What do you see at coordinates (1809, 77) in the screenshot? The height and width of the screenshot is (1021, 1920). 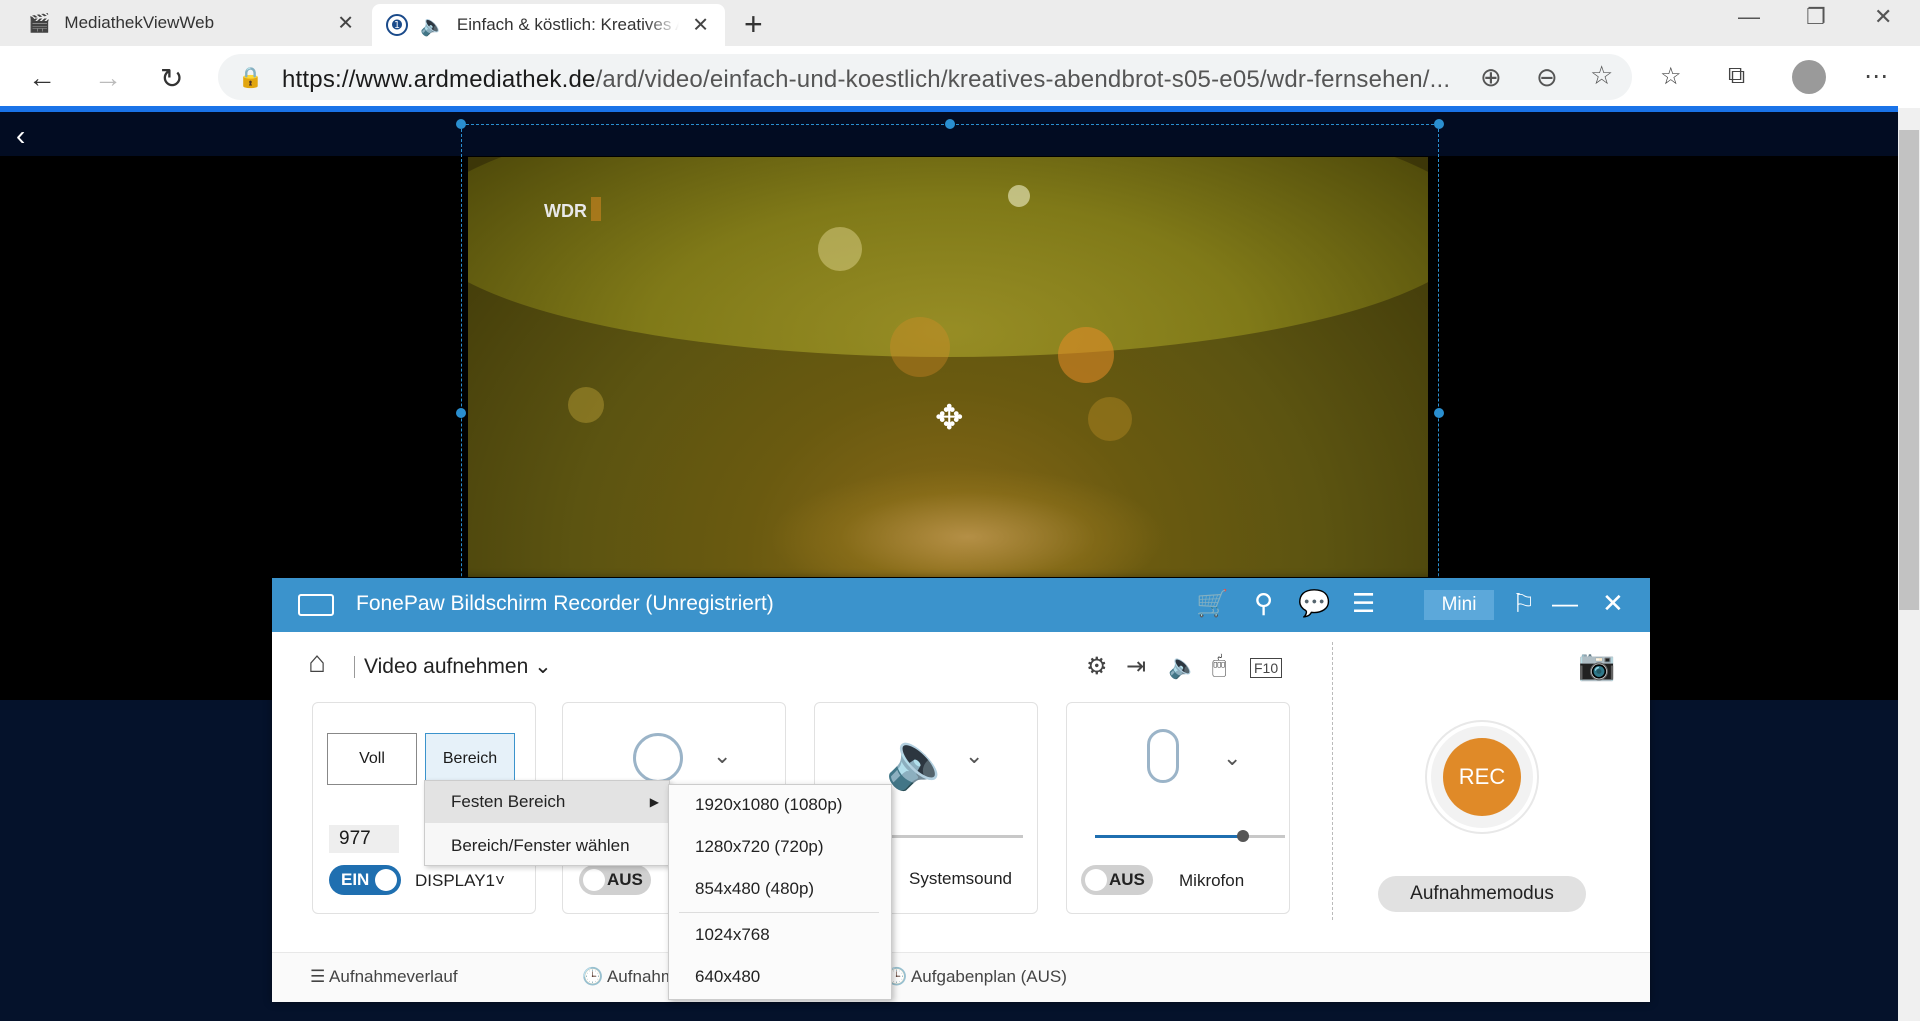 I see `profile-avatar-icon` at bounding box center [1809, 77].